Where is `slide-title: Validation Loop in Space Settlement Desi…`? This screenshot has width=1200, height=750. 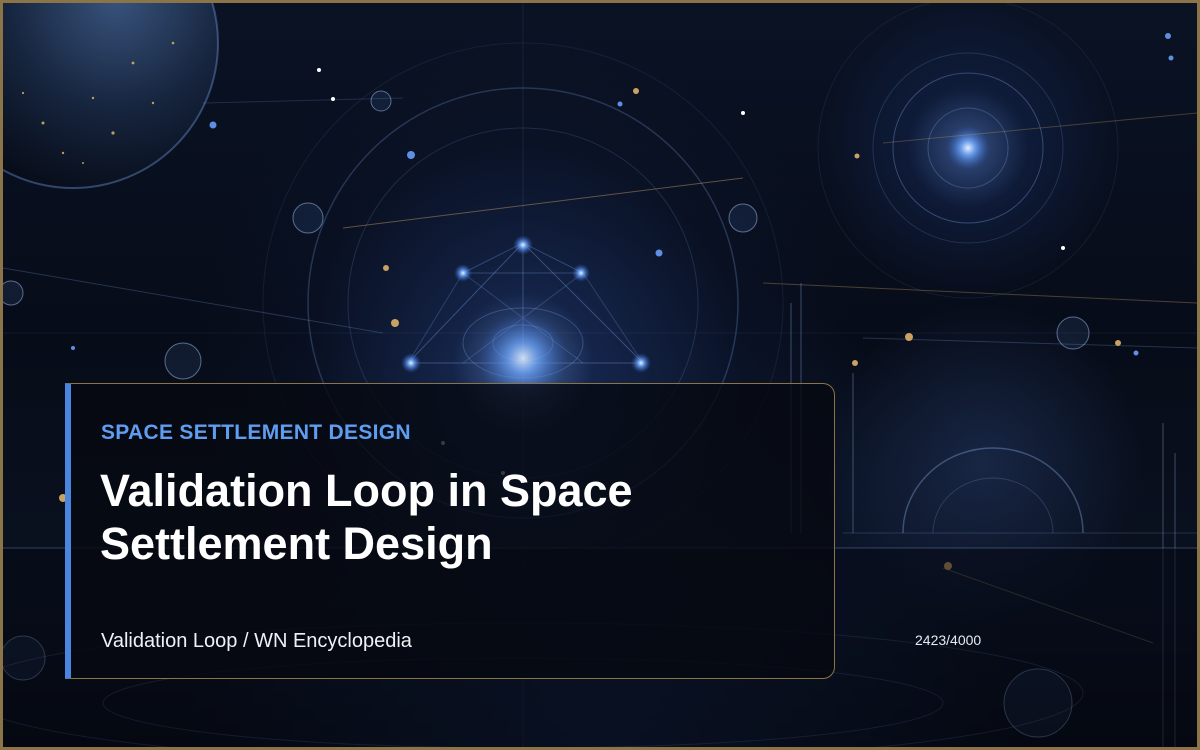
slide-title: Validation Loop in Space Settlement Desi… is located at coordinates (366, 517).